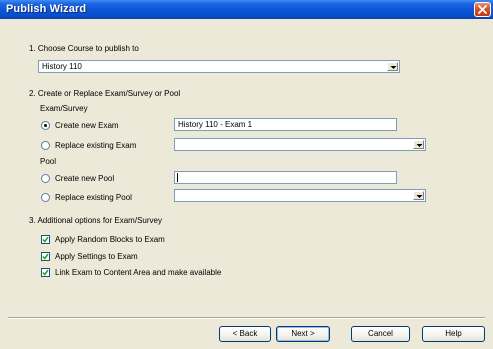 The height and width of the screenshot is (349, 493). What do you see at coordinates (245, 334) in the screenshot?
I see `back-button: < Back` at bounding box center [245, 334].